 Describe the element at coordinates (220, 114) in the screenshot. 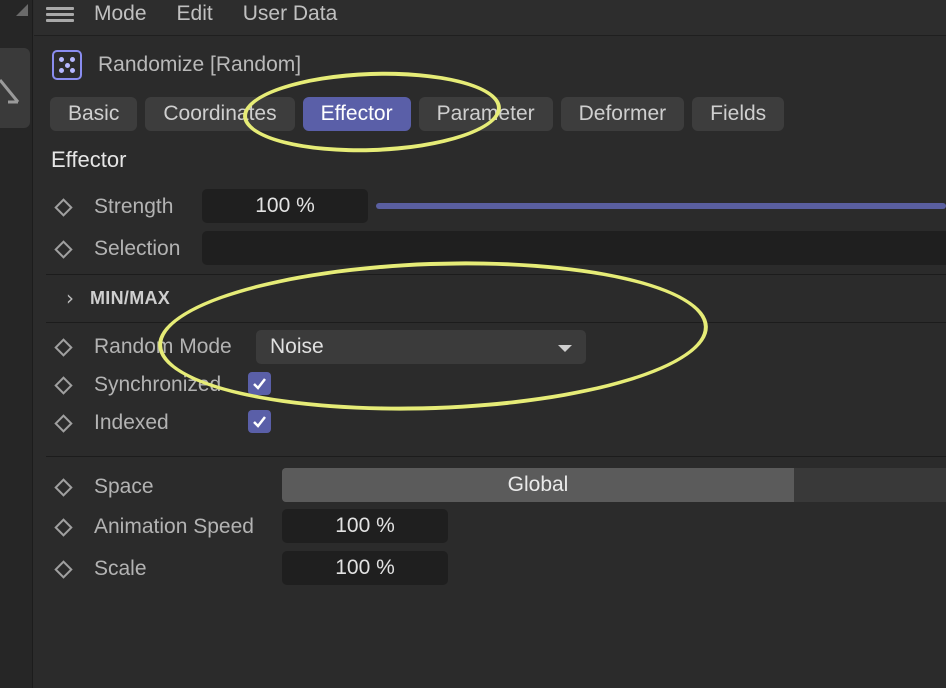

I see `tab-coordinates: Coordinates` at that location.